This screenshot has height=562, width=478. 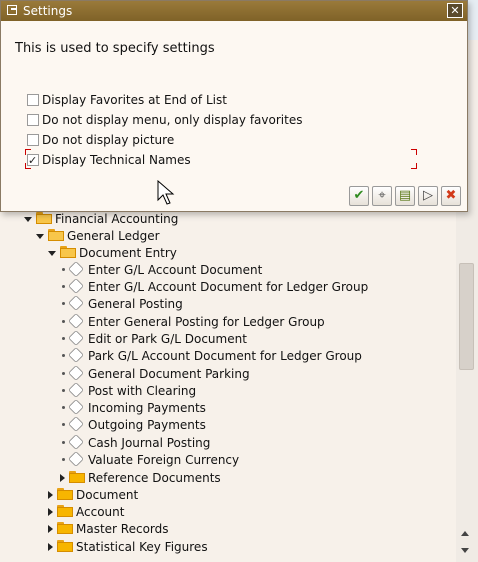 I want to click on tree-item-label: Document Entry, so click(x=128, y=253).